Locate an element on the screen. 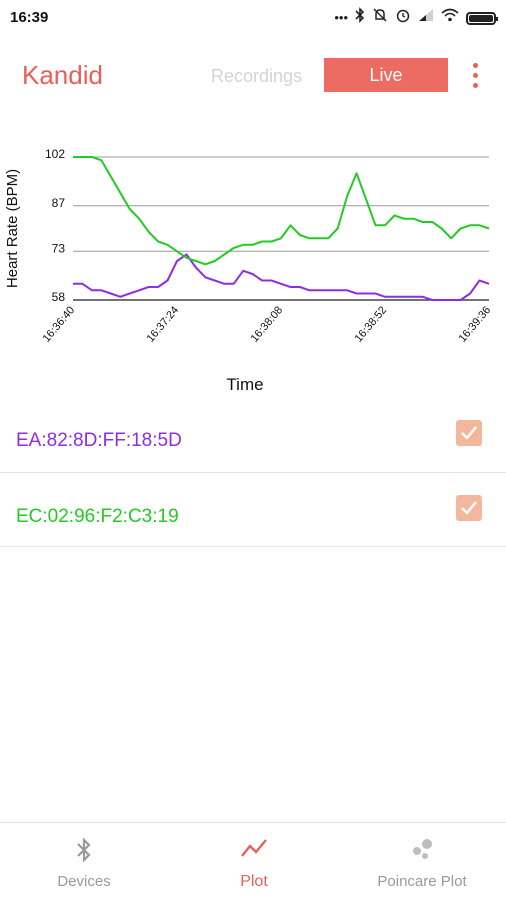 The image size is (506, 901). status-bar: 16:39 ••• is located at coordinates (253, 18).